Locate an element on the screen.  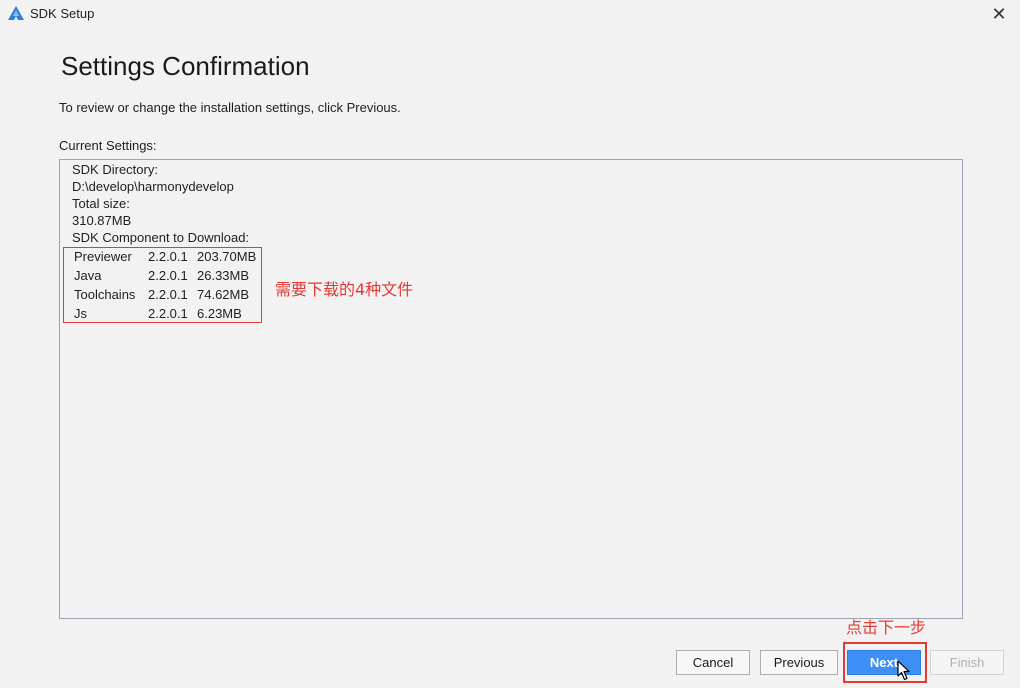
component-size: 6.23MB is located at coordinates (219, 313).